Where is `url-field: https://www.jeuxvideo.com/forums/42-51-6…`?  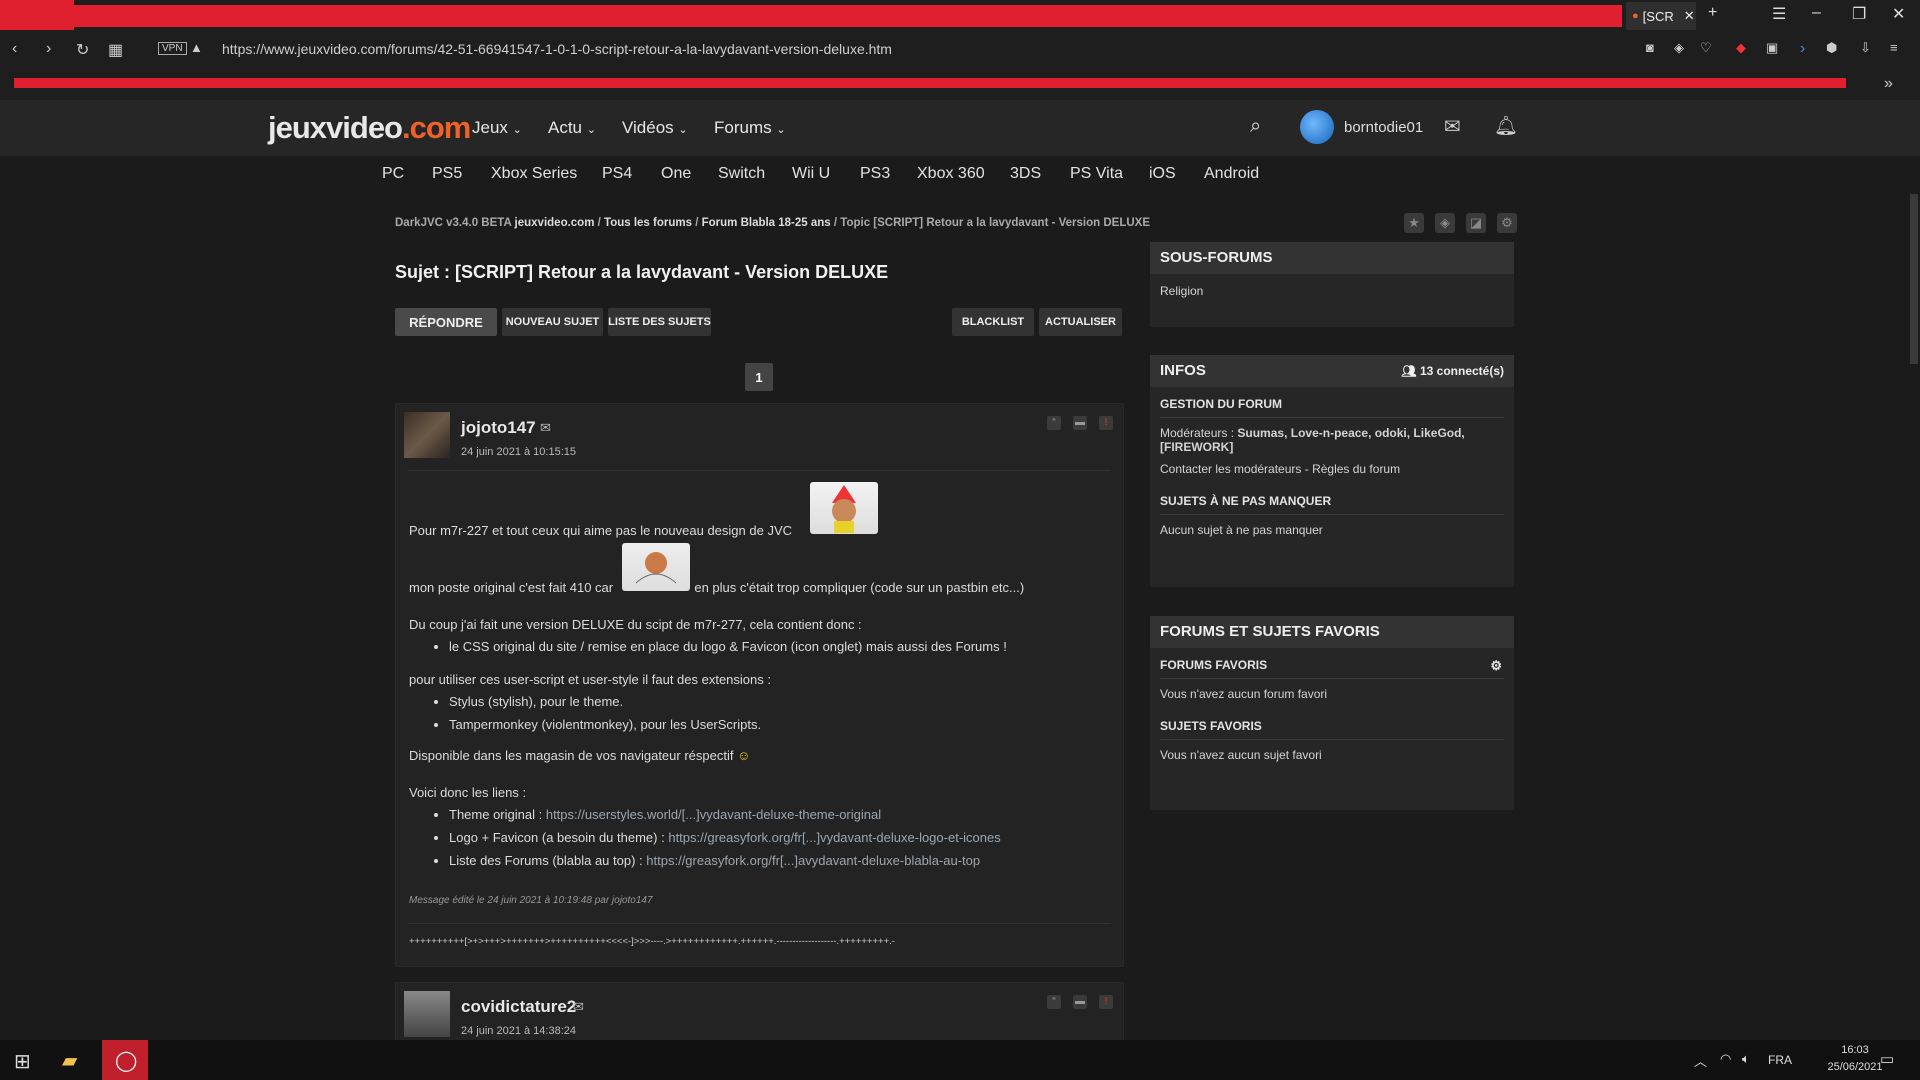
url-field: https://www.jeuxvideo.com/forums/42-51-6… is located at coordinates (557, 49).